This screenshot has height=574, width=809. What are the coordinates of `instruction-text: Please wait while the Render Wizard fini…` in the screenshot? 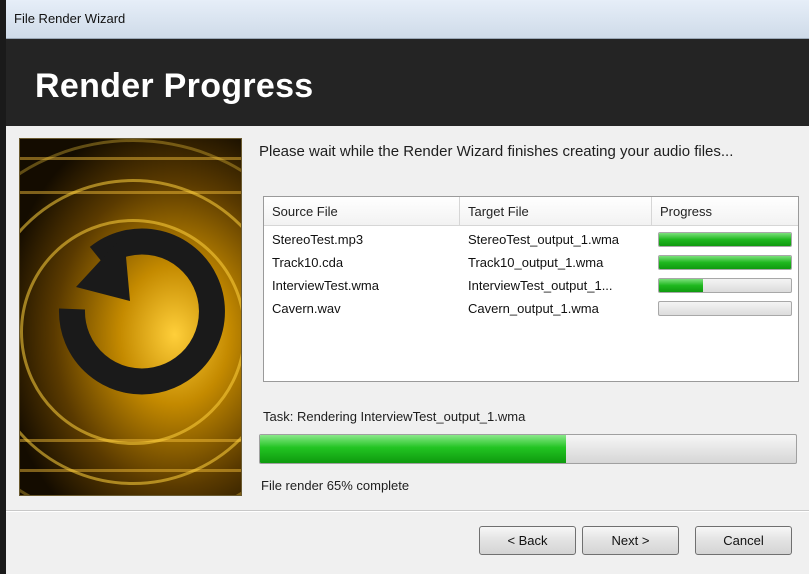 It's located at (496, 151).